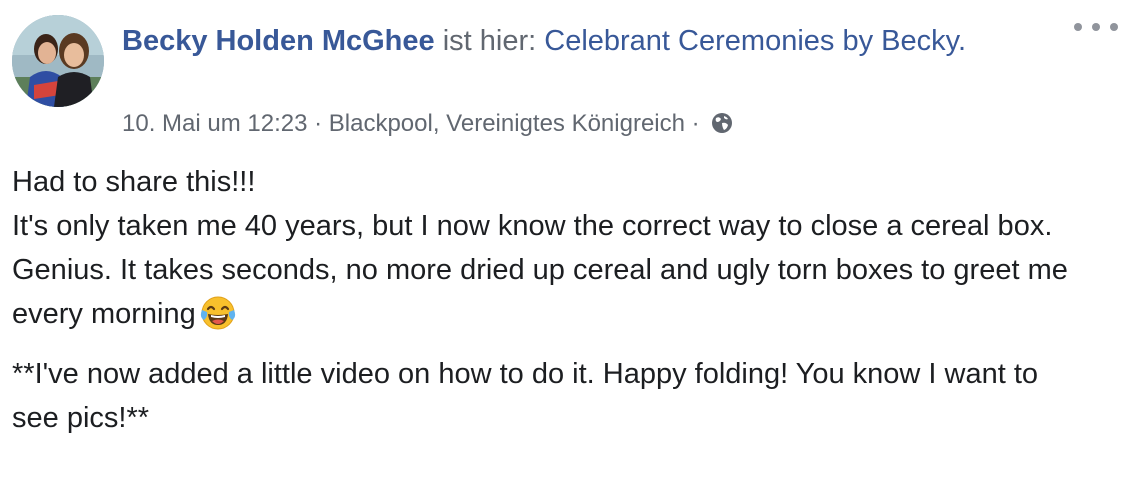 The image size is (1123, 485). Describe the element at coordinates (214, 123) in the screenshot. I see `timestamp-link: 10. Mai um 12:23` at that location.